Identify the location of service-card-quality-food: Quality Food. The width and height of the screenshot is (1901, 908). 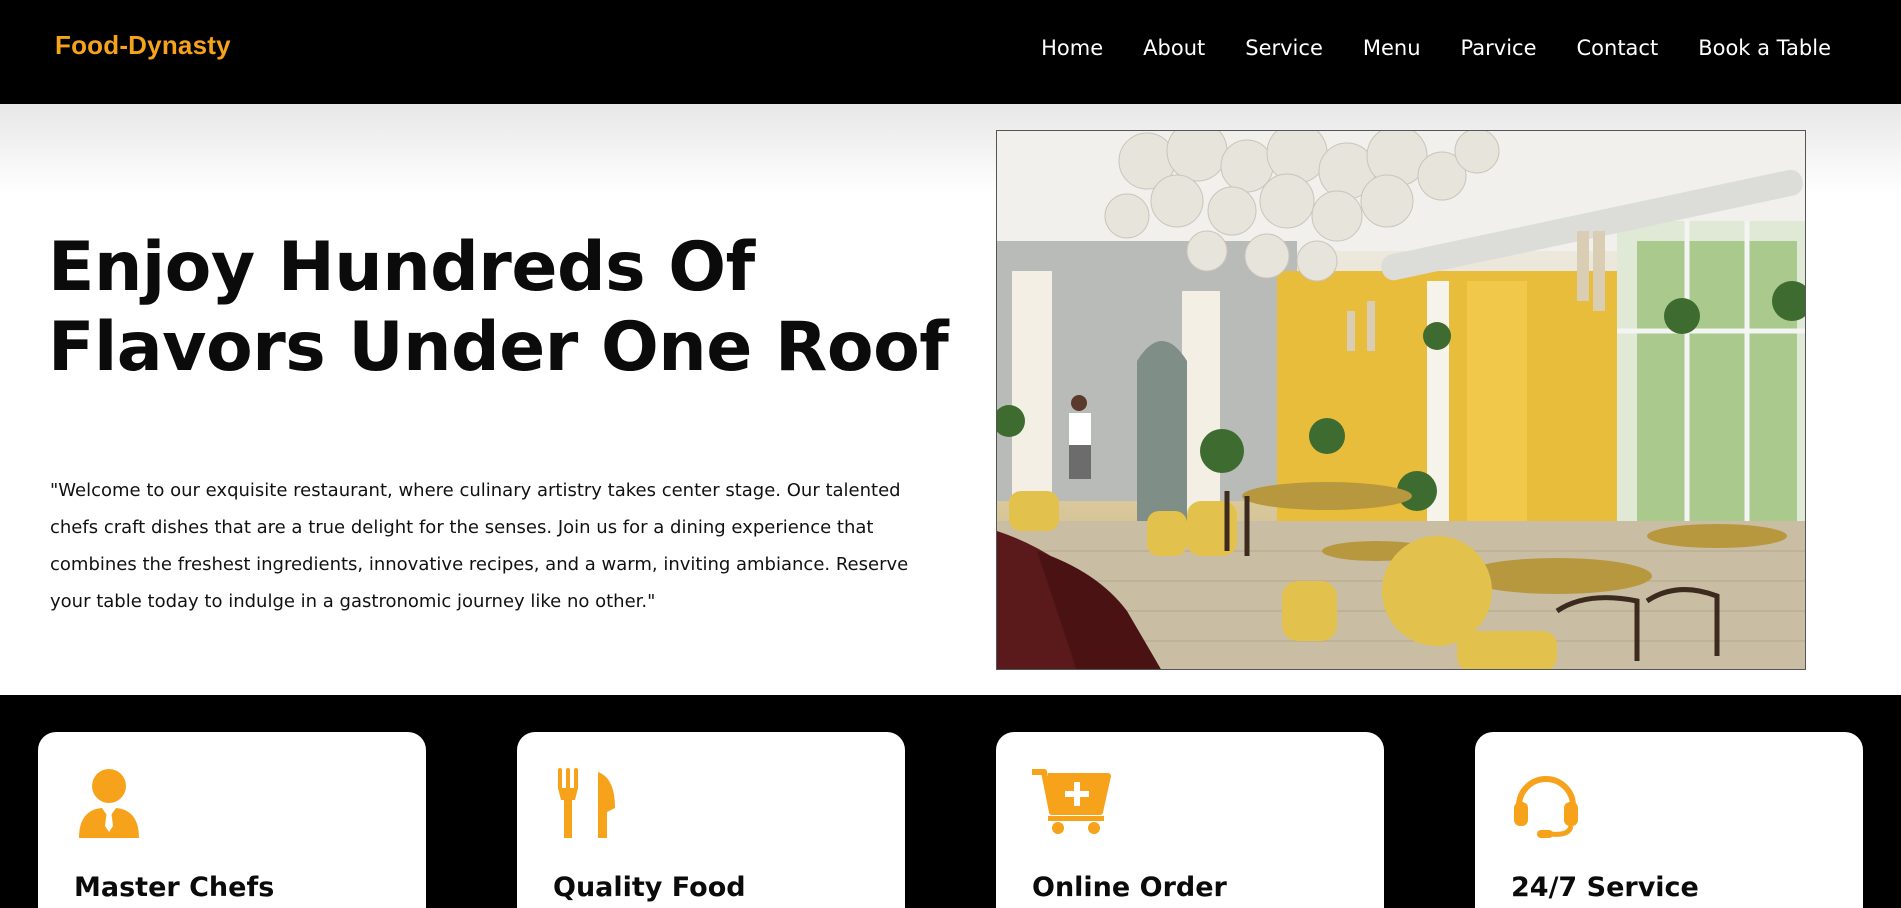
(711, 820).